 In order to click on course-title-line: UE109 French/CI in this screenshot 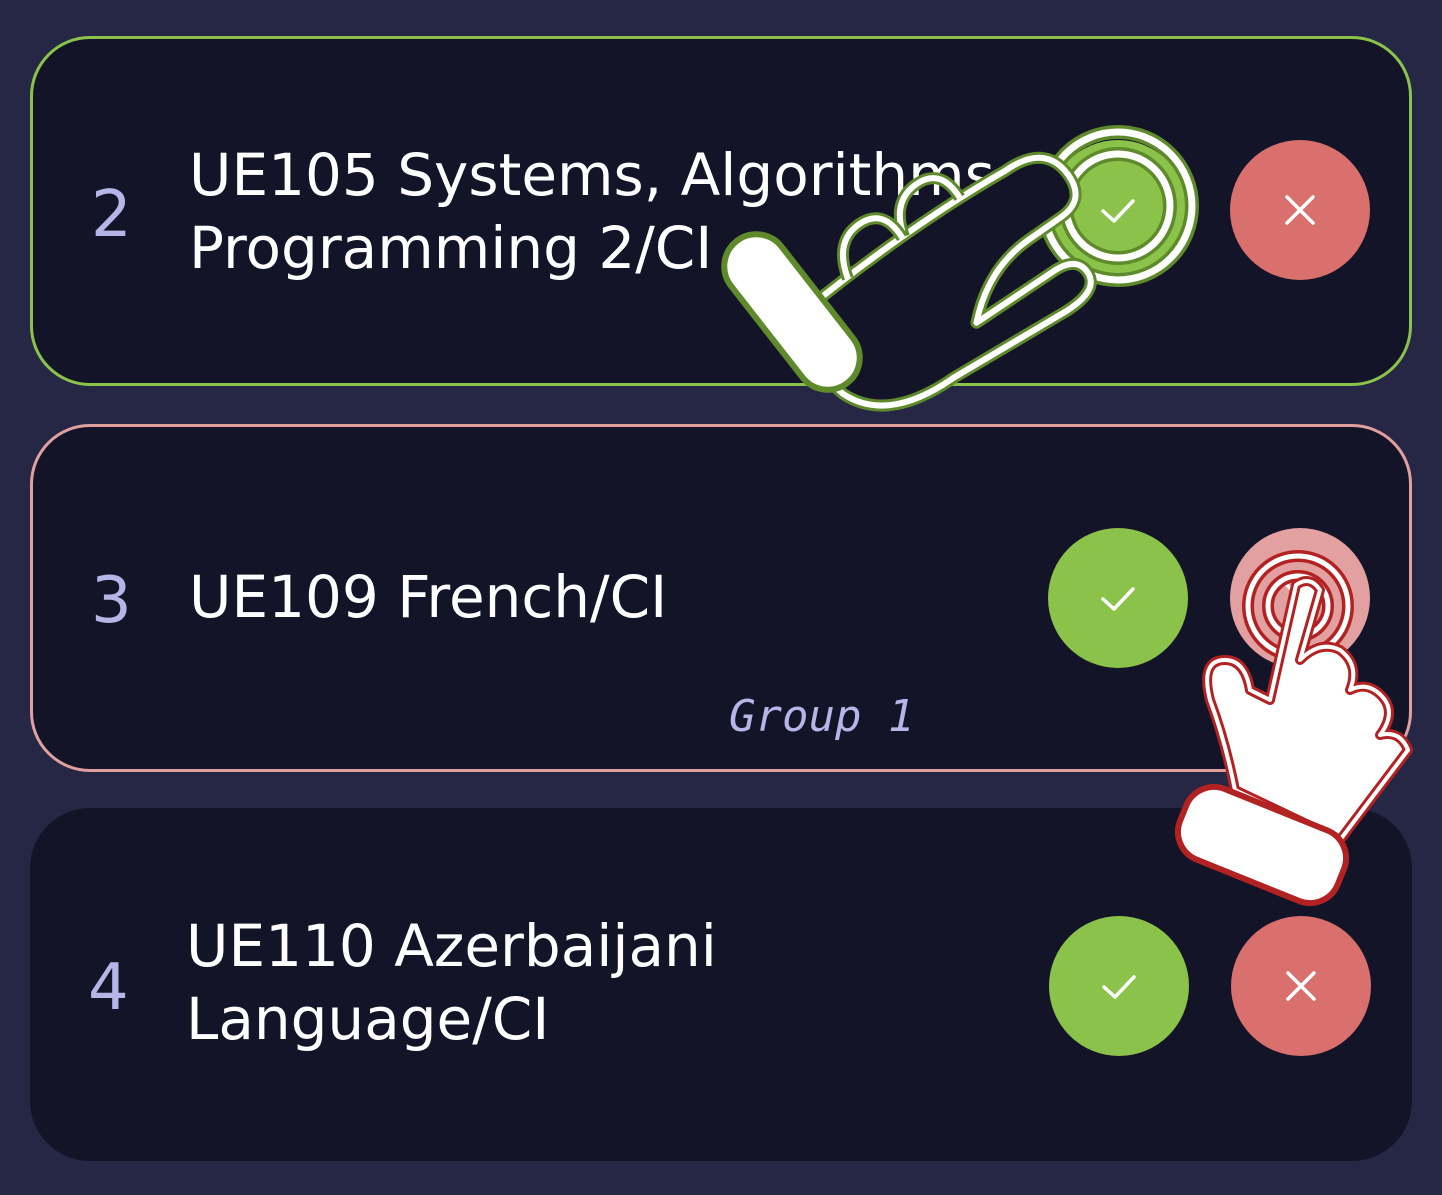, I will do `click(428, 597)`.